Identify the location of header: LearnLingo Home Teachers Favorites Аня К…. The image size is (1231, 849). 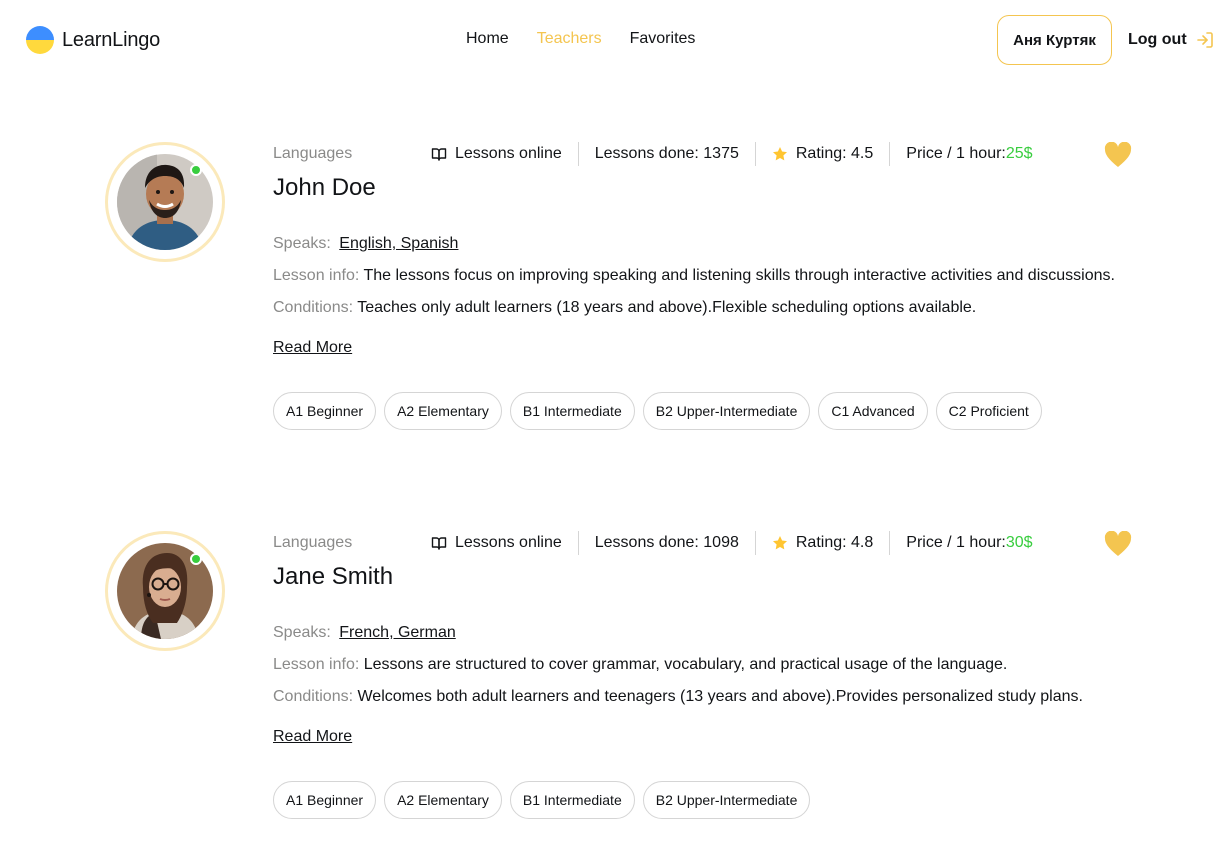
(615, 40).